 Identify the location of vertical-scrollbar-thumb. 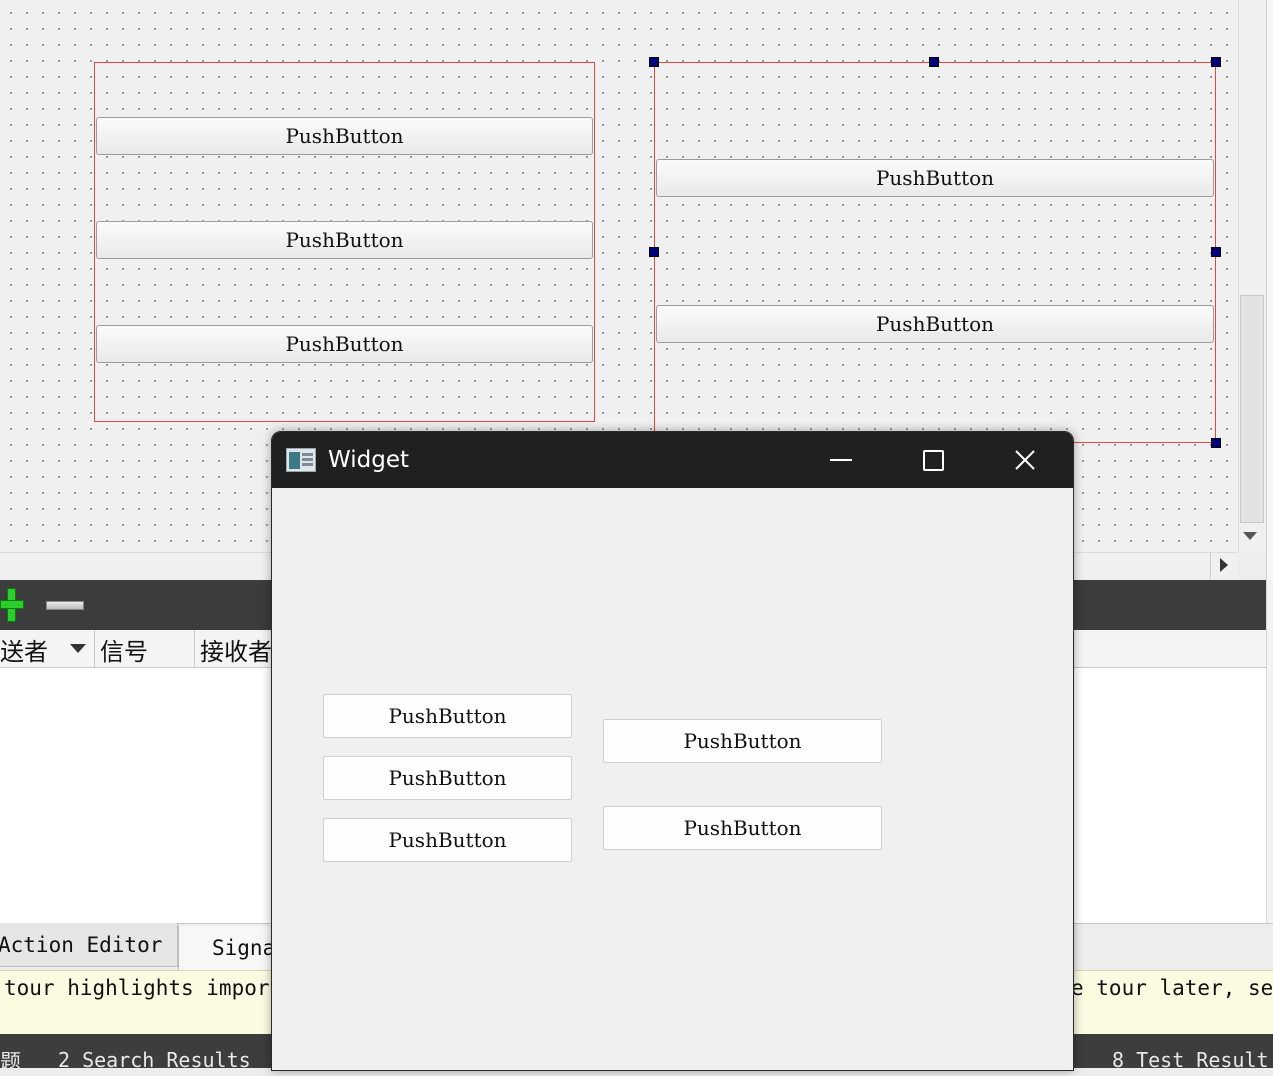
(1252, 409).